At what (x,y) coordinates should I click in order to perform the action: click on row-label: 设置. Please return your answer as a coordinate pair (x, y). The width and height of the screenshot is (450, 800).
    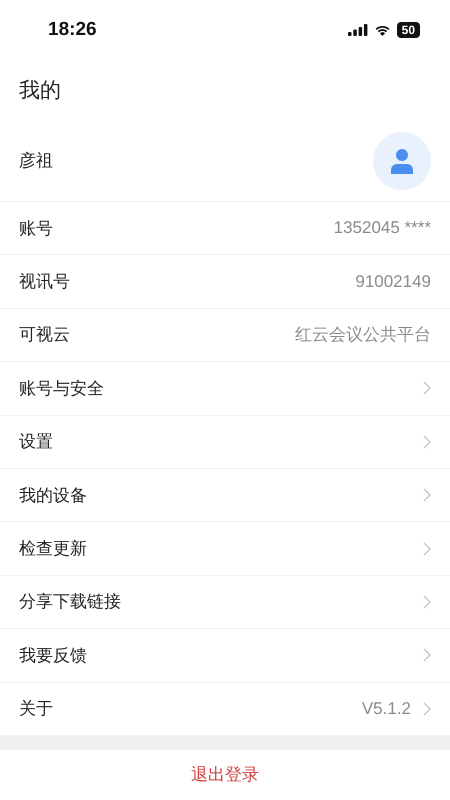
    Looking at the image, I should click on (36, 442).